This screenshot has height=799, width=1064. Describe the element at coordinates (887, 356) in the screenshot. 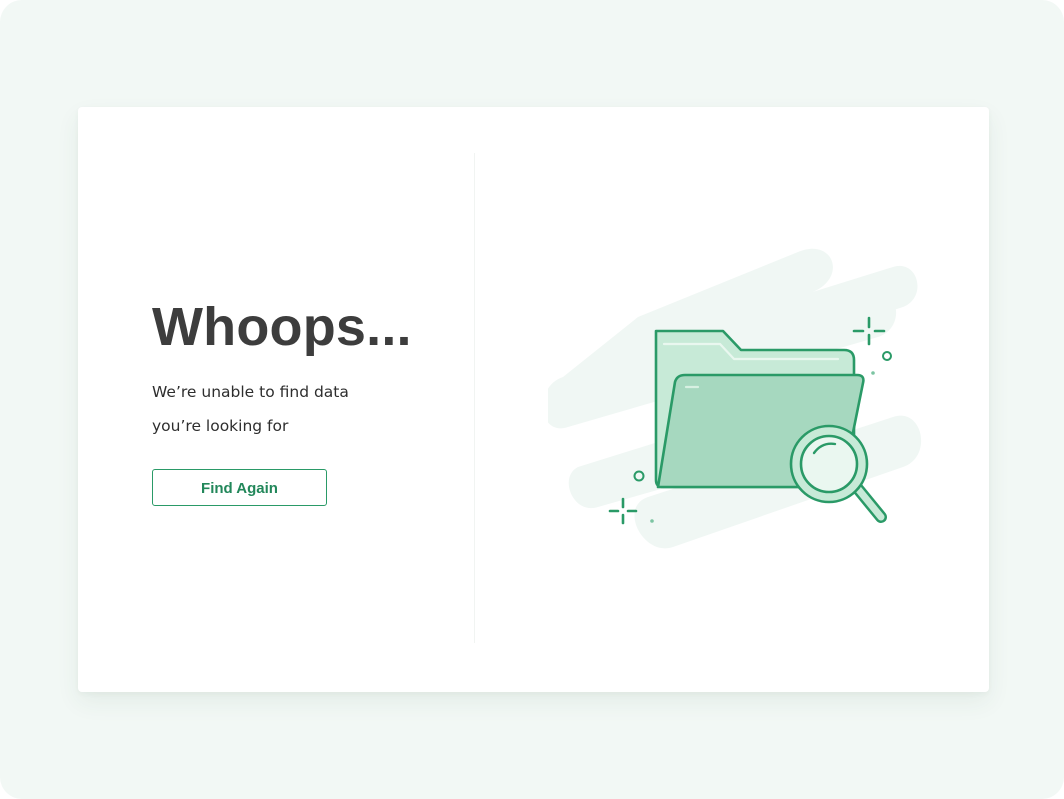

I see `circle-icon` at that location.